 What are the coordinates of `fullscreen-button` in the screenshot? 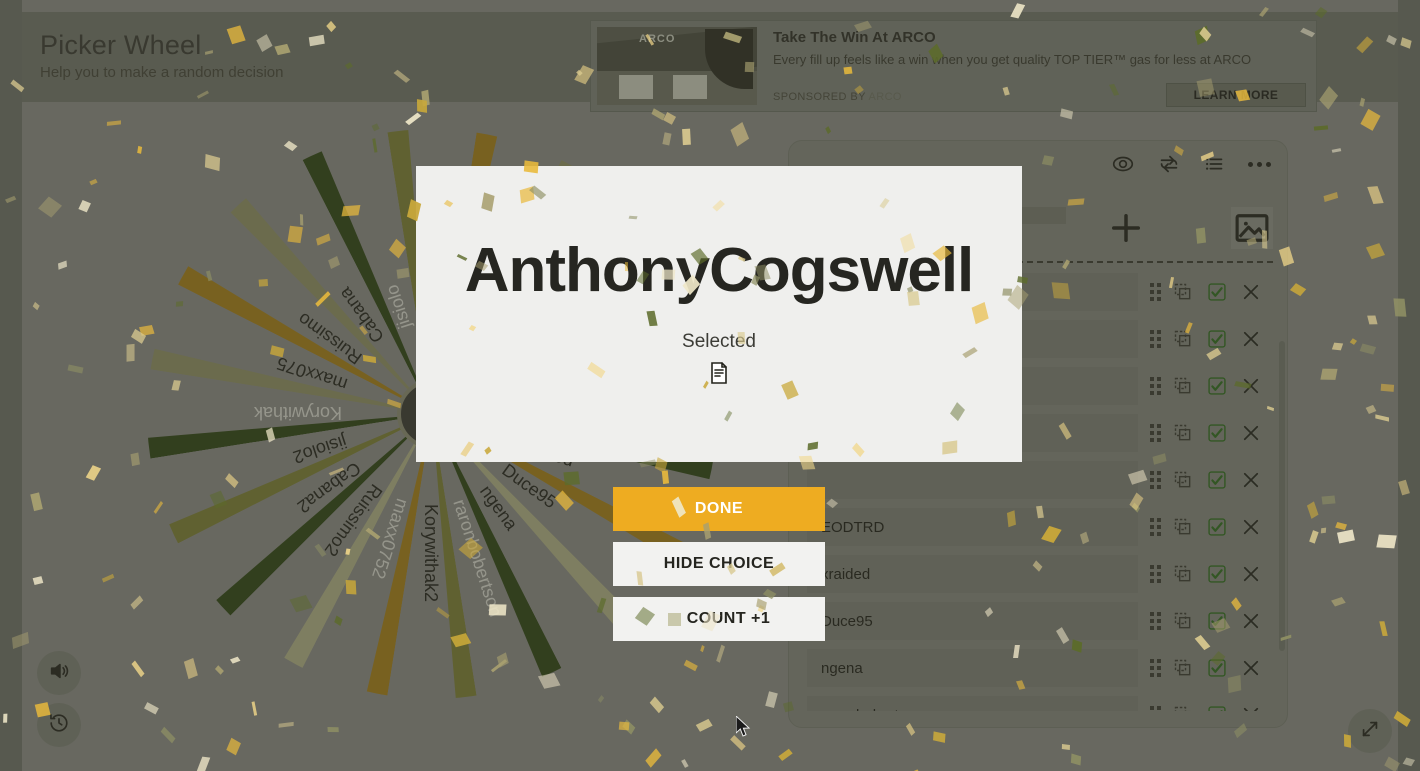 It's located at (1370, 731).